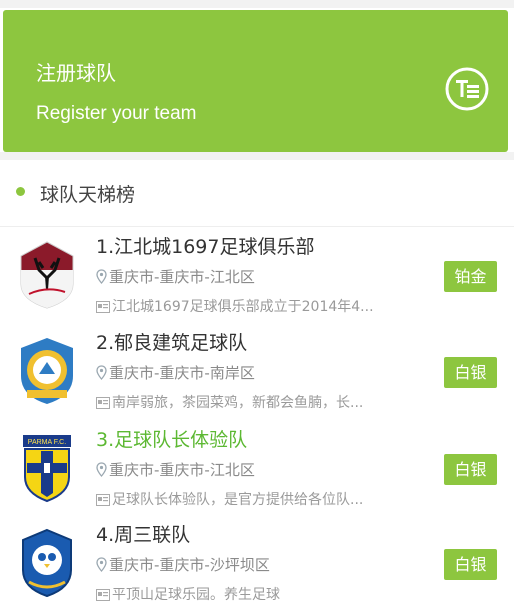 The width and height of the screenshot is (514, 612). What do you see at coordinates (467, 89) in the screenshot?
I see `list-menu-icon` at bounding box center [467, 89].